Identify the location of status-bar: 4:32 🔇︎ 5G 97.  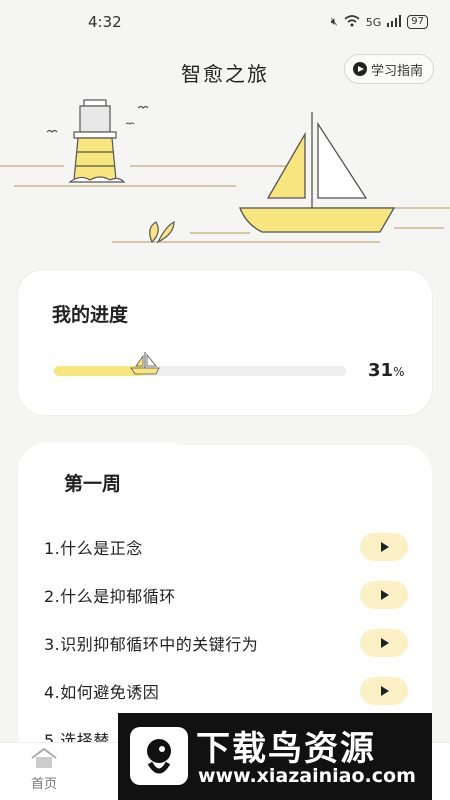
(225, 22).